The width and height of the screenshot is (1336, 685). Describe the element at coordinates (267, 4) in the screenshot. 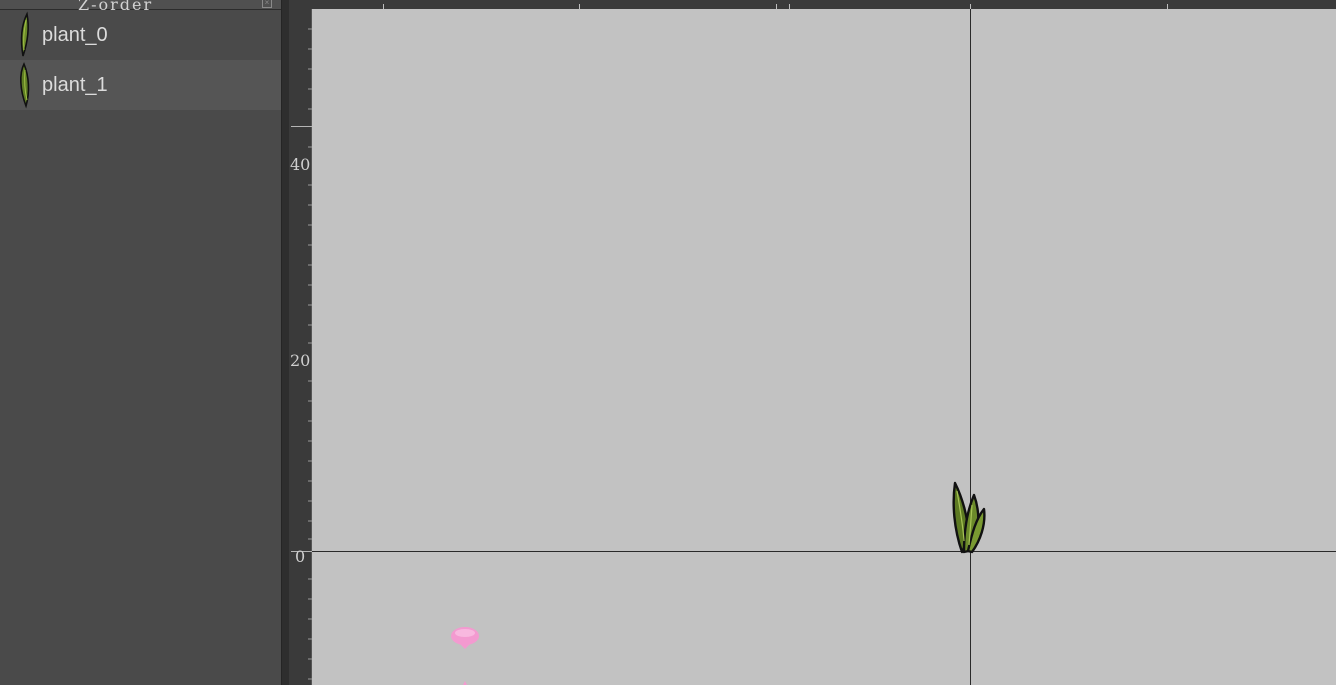

I see `close-icon: ×` at that location.